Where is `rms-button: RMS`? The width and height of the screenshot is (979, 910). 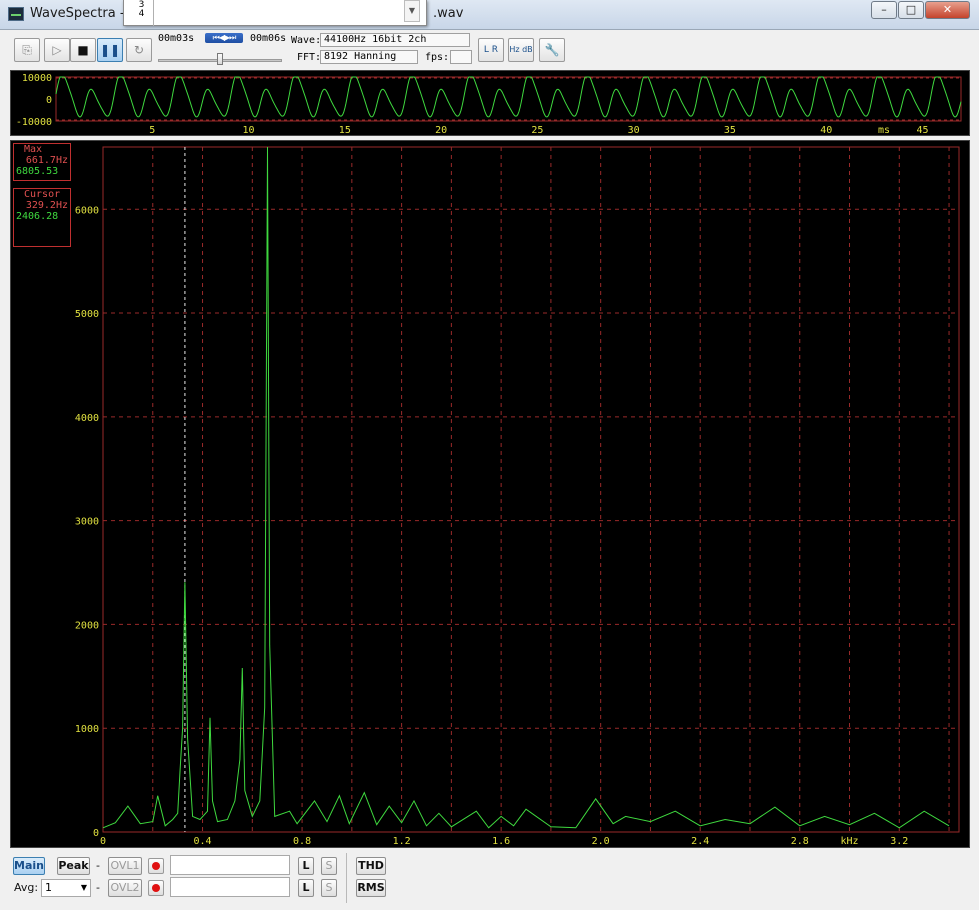 rms-button: RMS is located at coordinates (371, 888).